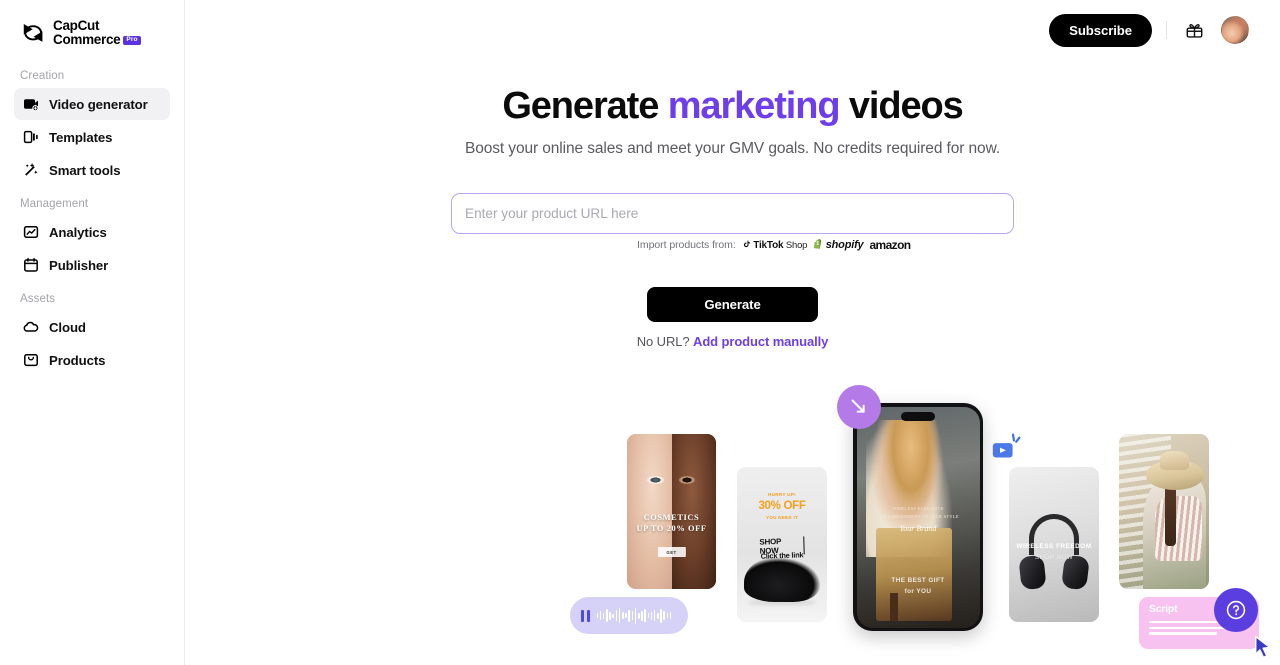 The width and height of the screenshot is (1280, 665). Describe the element at coordinates (42, 76) in the screenshot. I see `nav-group-label-creation: Creation` at that location.